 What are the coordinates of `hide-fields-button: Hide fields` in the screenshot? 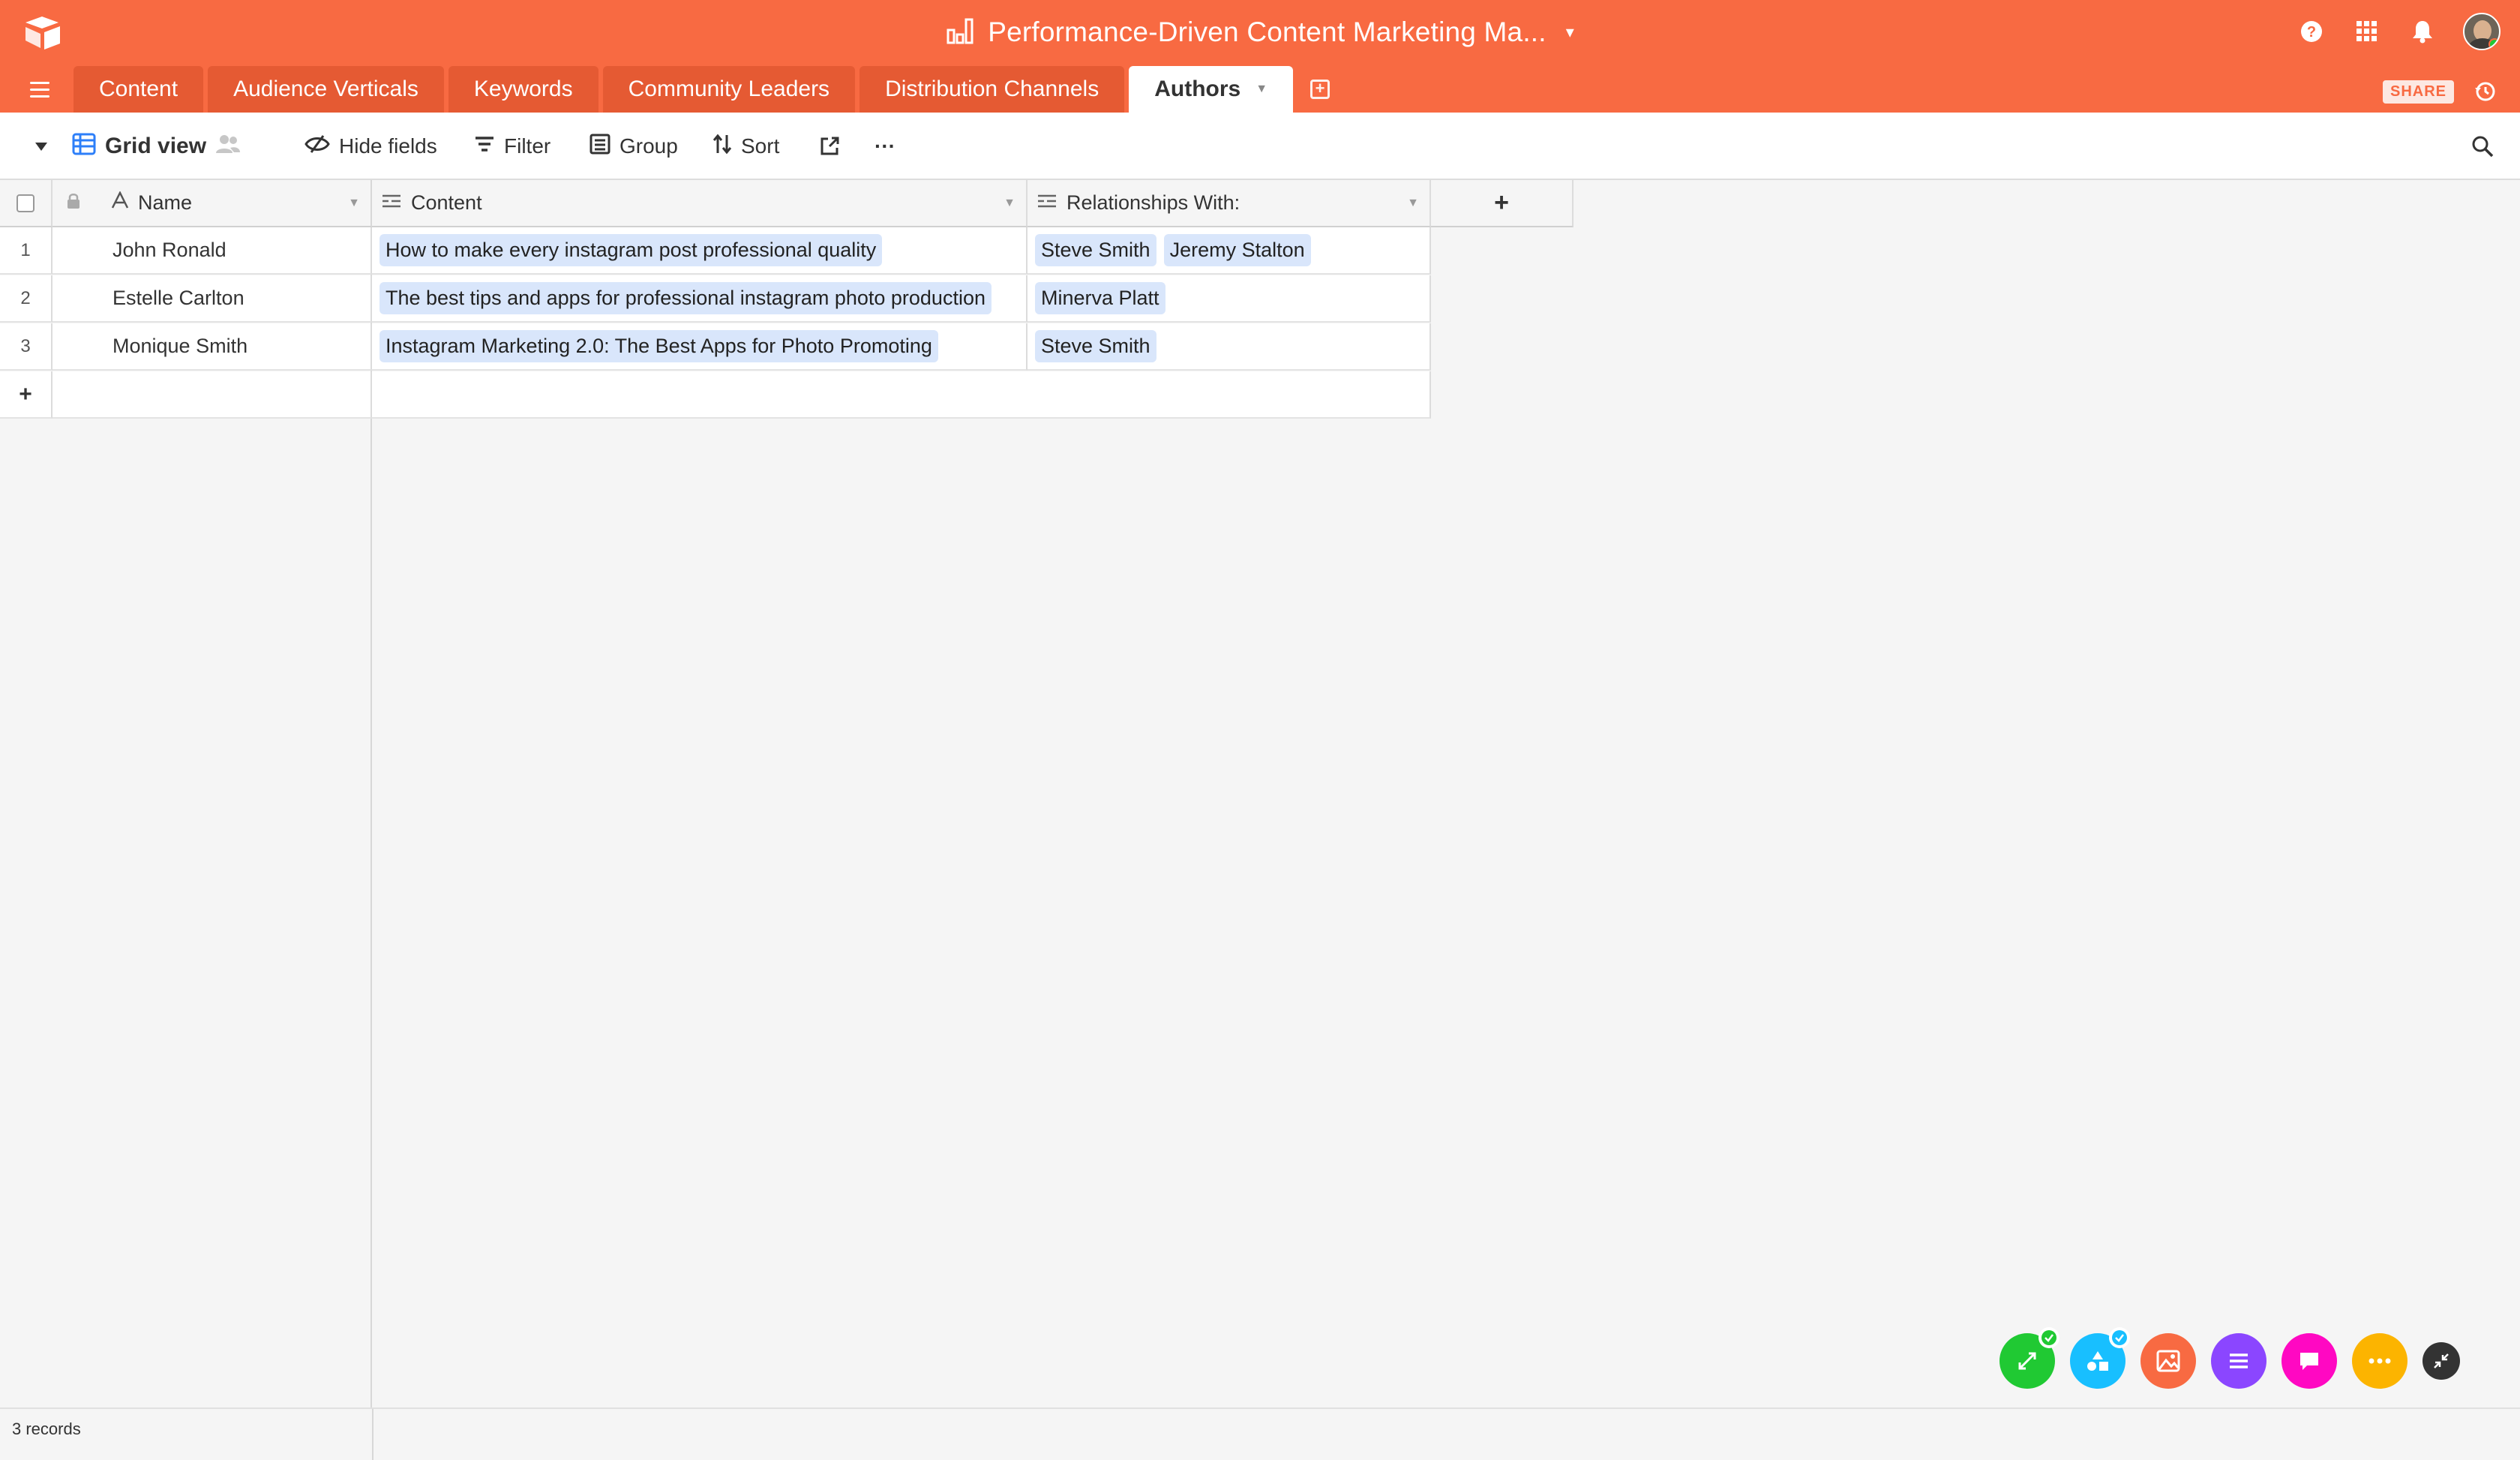 It's located at (370, 146).